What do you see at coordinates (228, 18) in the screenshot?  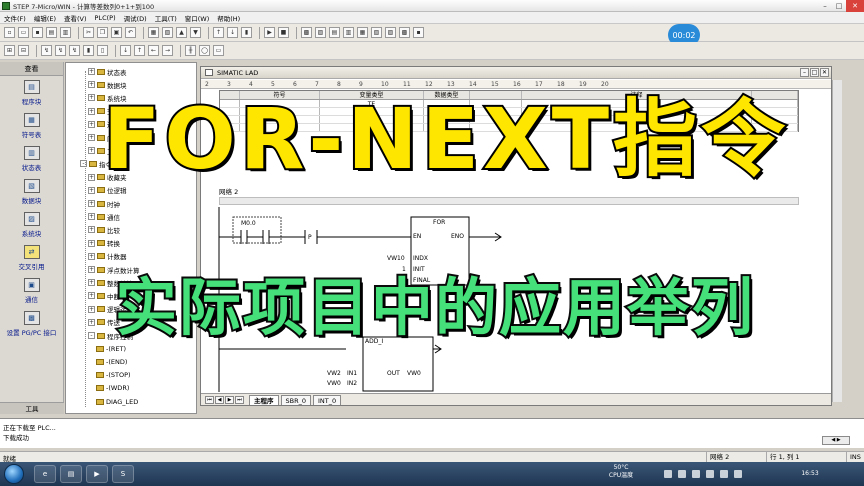 I see `menu-help: 帮助(H)` at bounding box center [228, 18].